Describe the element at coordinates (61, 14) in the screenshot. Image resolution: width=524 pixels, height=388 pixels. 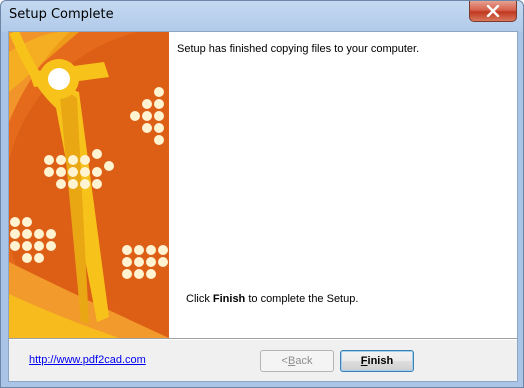
I see `window-title: Setup Complete` at that location.